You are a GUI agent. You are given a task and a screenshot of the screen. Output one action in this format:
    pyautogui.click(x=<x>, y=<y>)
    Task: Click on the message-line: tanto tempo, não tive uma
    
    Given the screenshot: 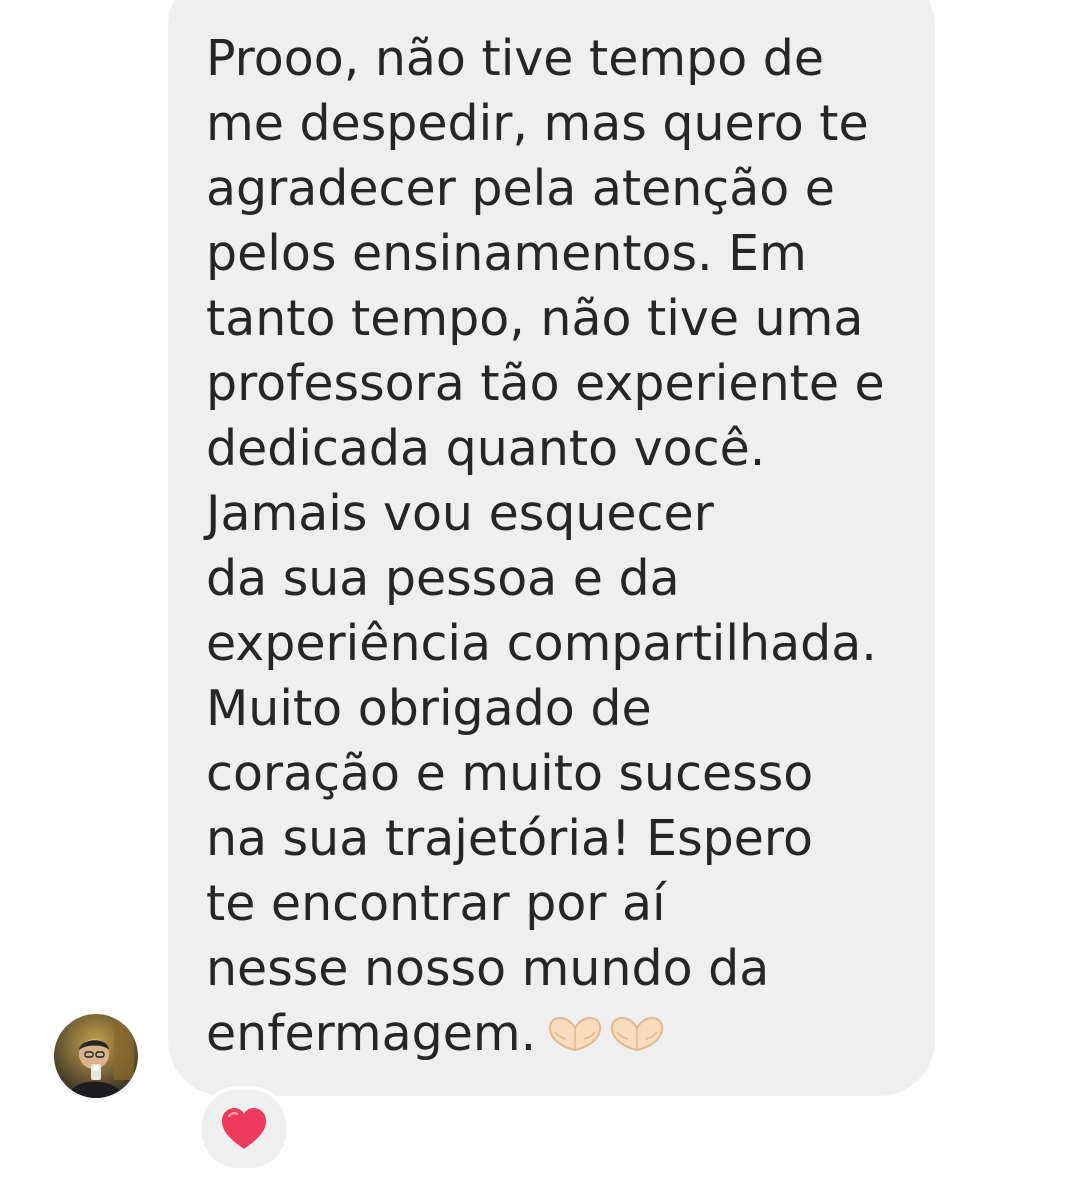 What is the action you would take?
    pyautogui.click(x=535, y=318)
    